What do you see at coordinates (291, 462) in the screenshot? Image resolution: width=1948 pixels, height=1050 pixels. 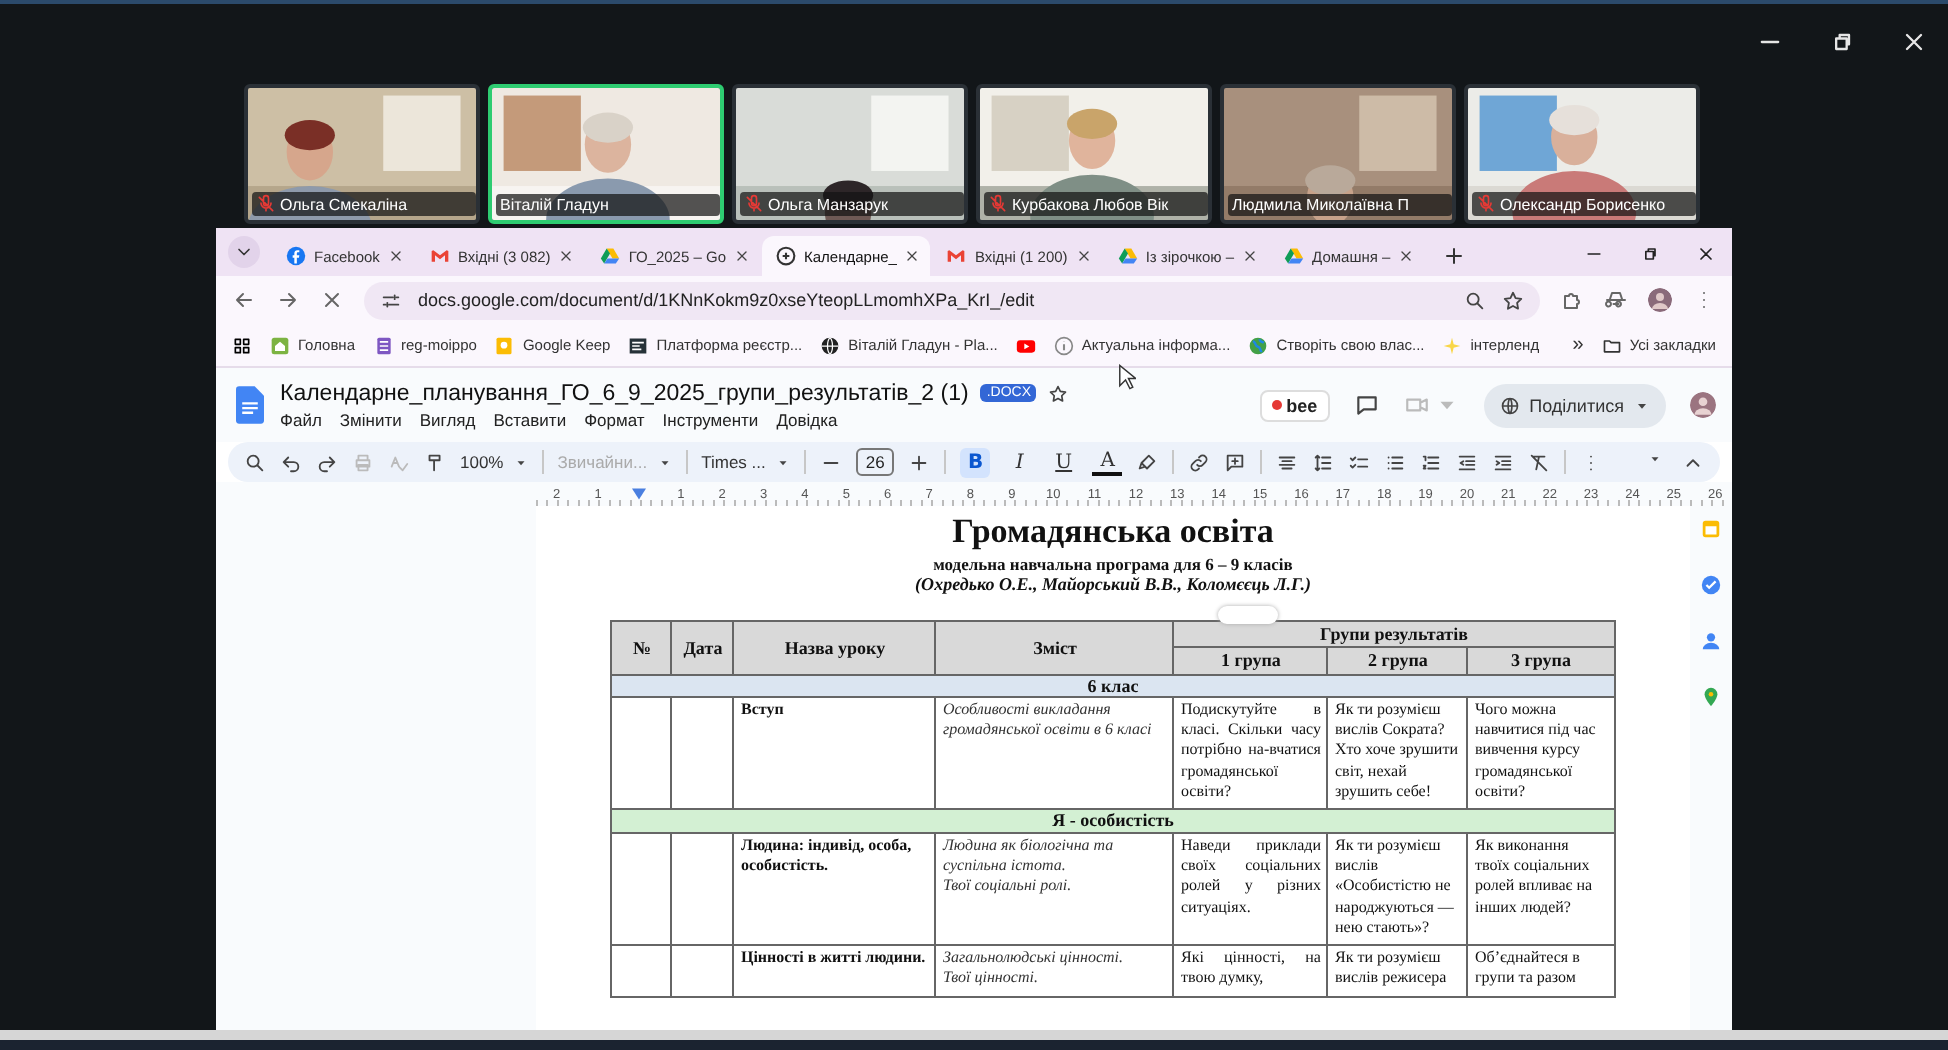 I see `undo-icon` at bounding box center [291, 462].